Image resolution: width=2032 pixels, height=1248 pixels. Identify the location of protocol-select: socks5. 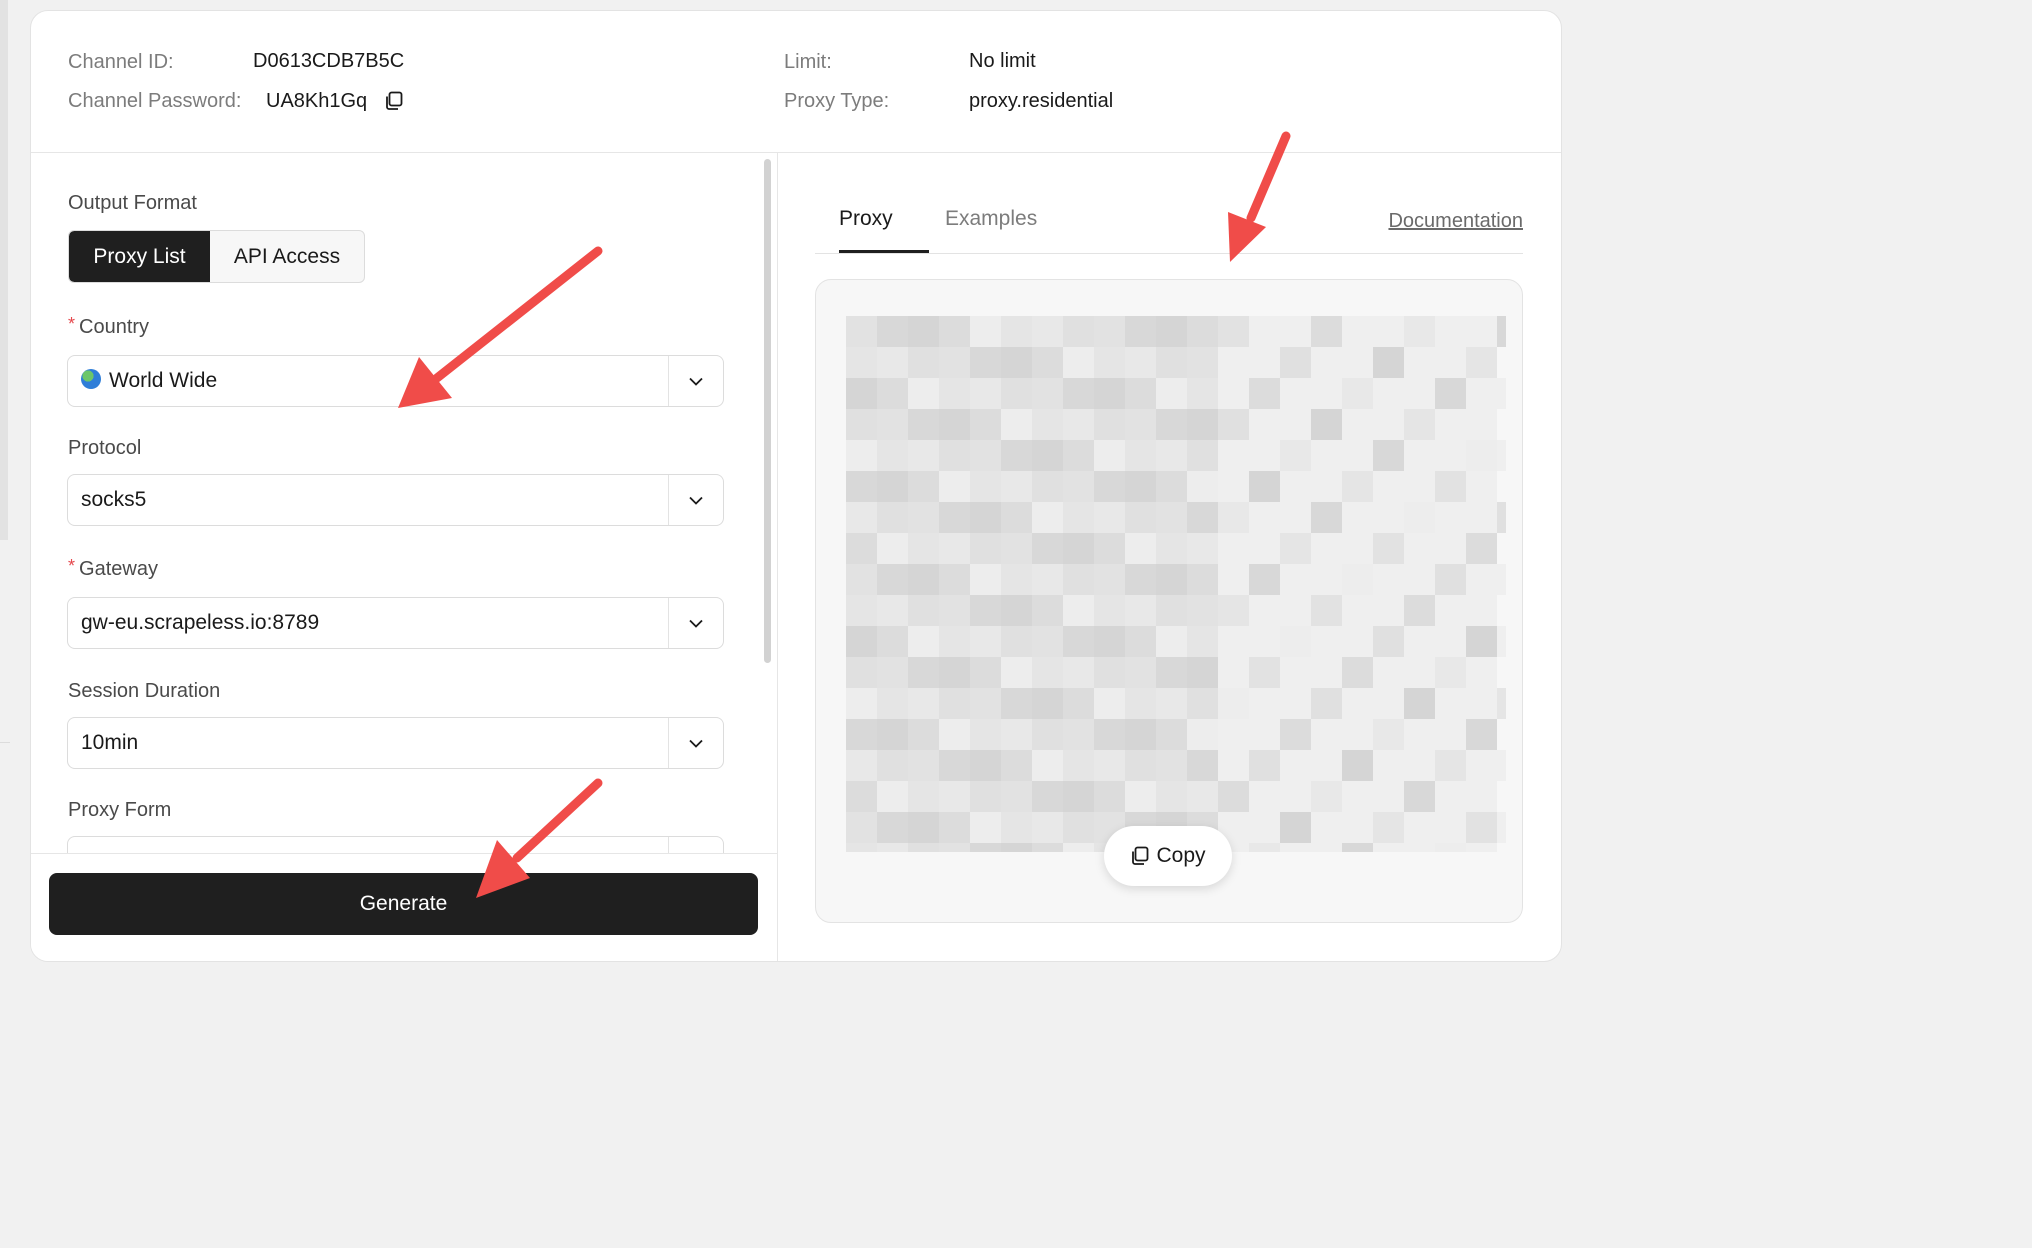
(395, 500).